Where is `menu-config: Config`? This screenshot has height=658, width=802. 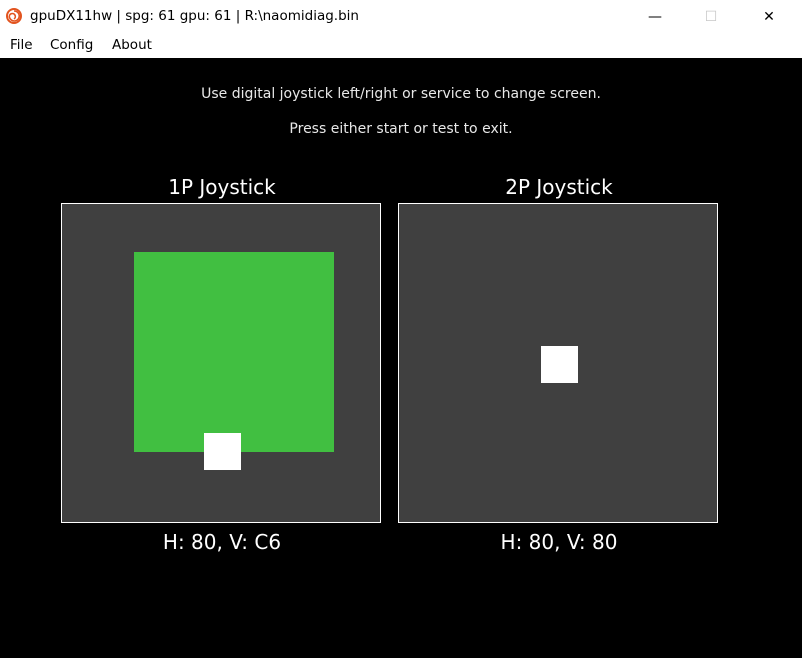 menu-config: Config is located at coordinates (71, 45).